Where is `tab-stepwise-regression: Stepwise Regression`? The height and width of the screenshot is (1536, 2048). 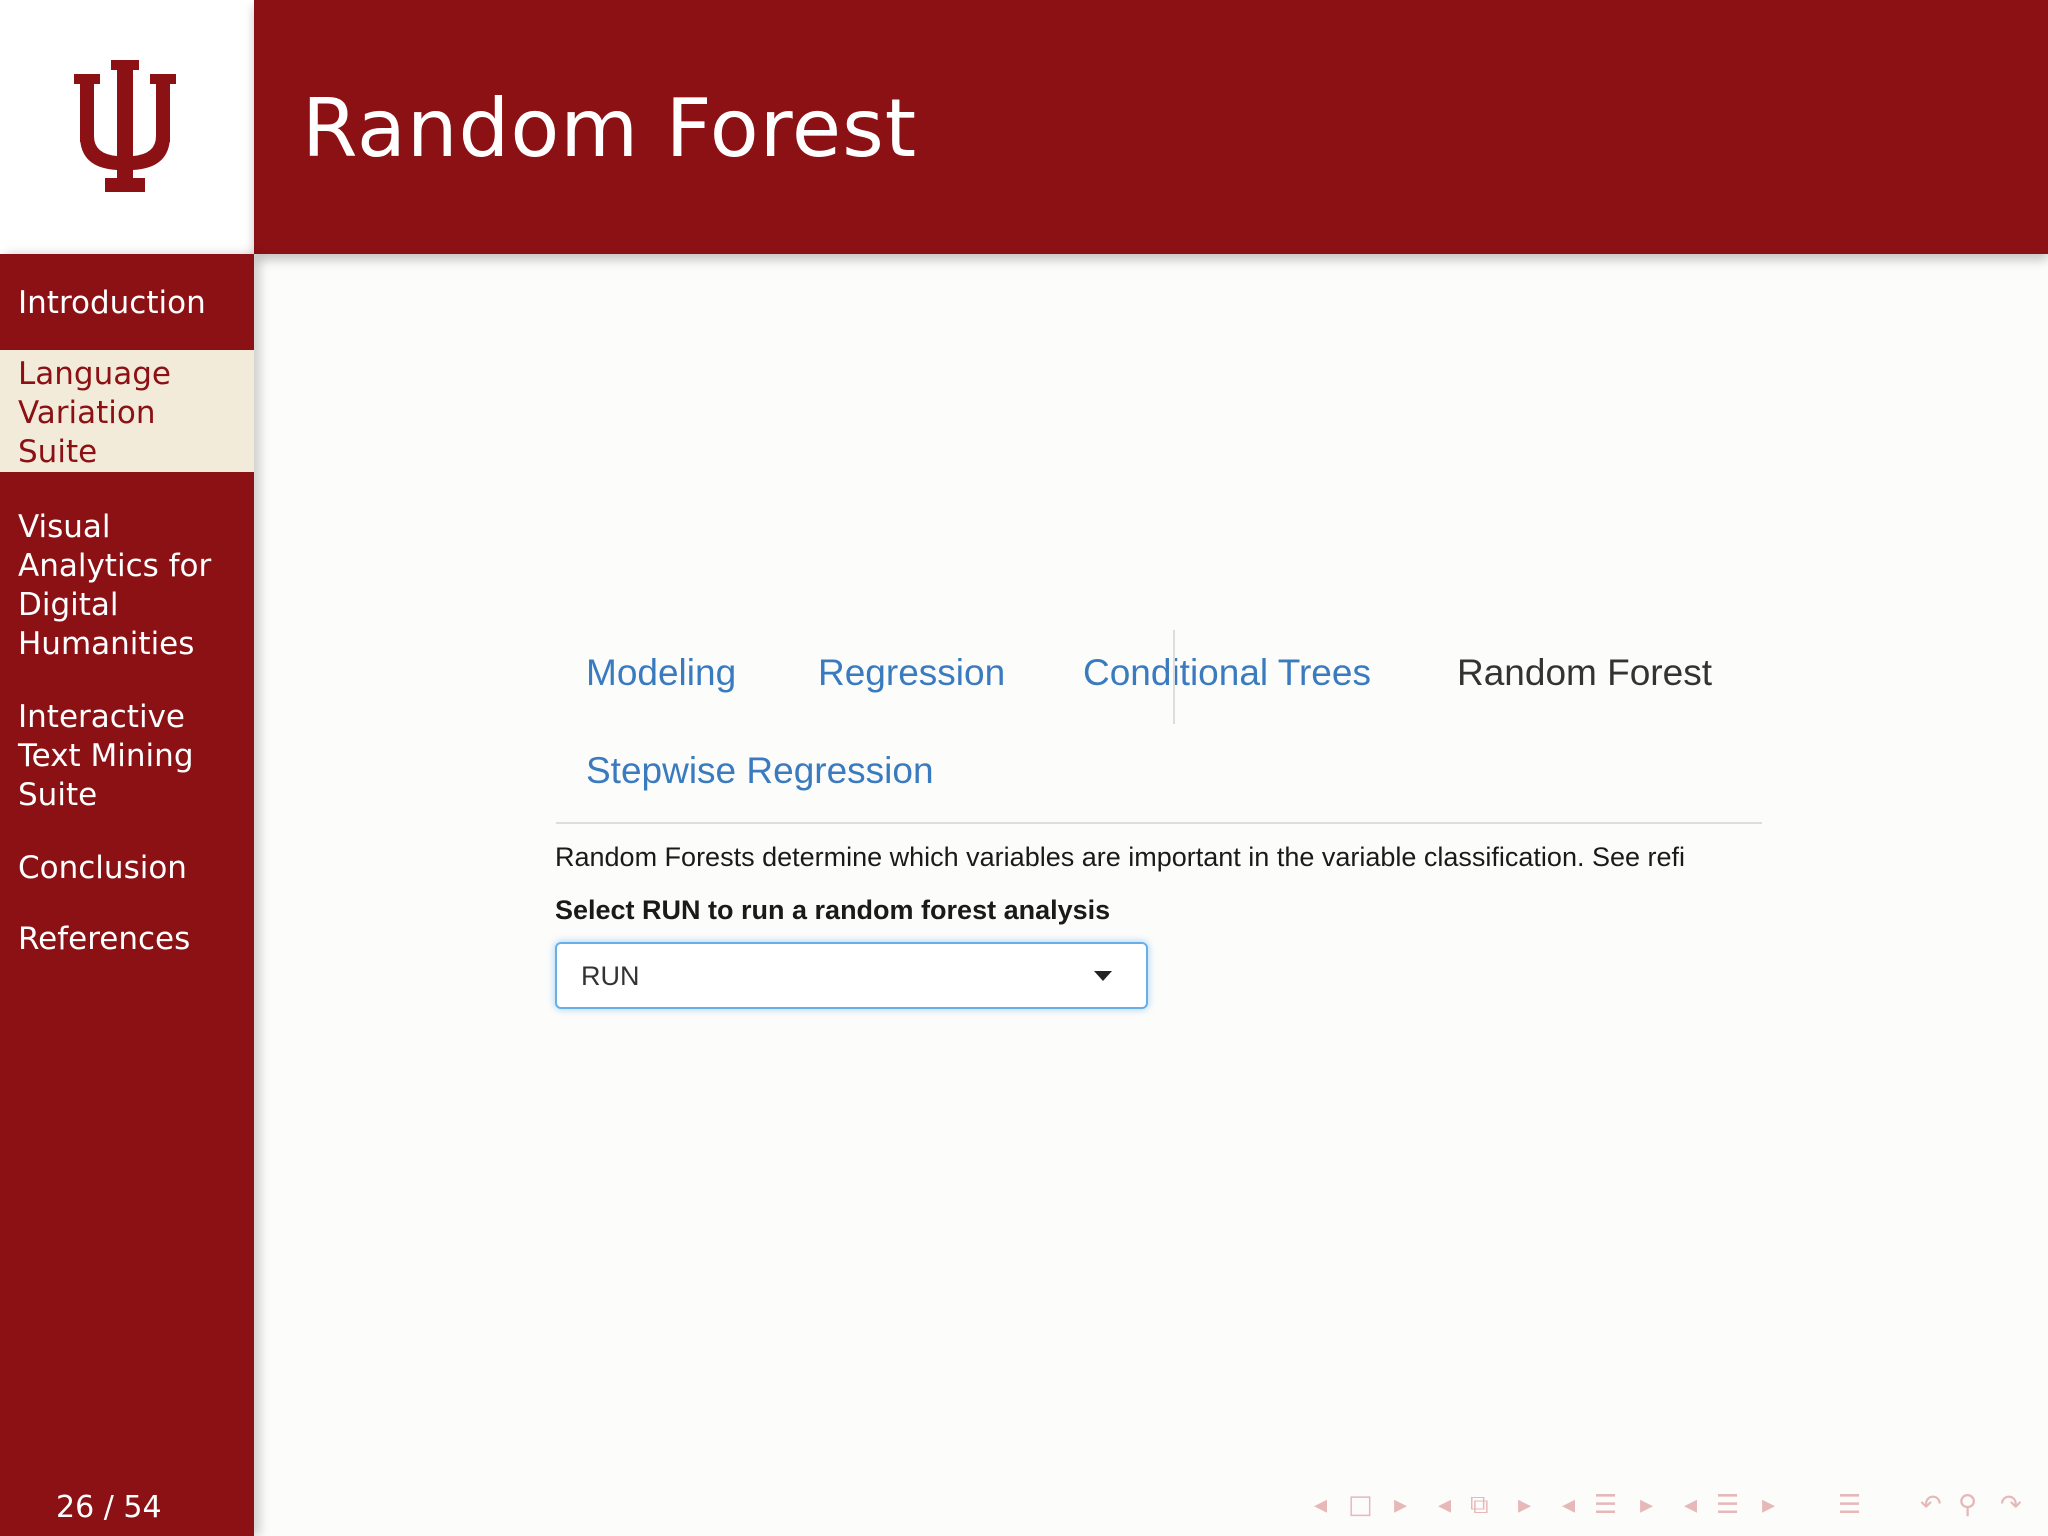 tab-stepwise-regression: Stepwise Regression is located at coordinates (760, 771).